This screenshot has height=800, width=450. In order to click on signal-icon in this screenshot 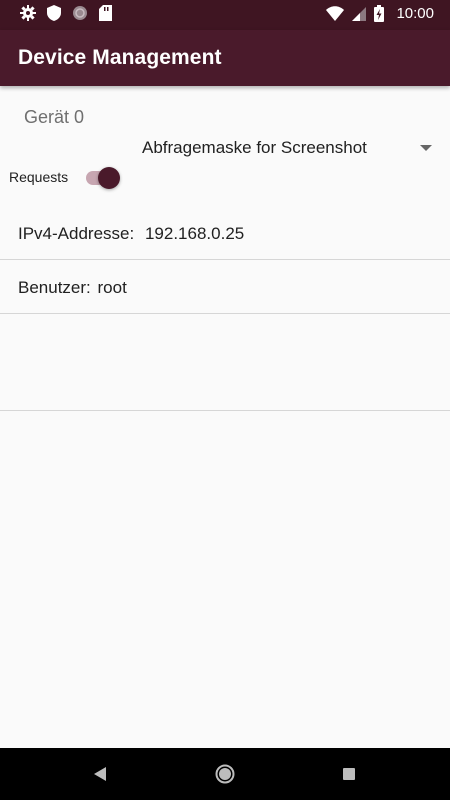, I will do `click(359, 13)`.